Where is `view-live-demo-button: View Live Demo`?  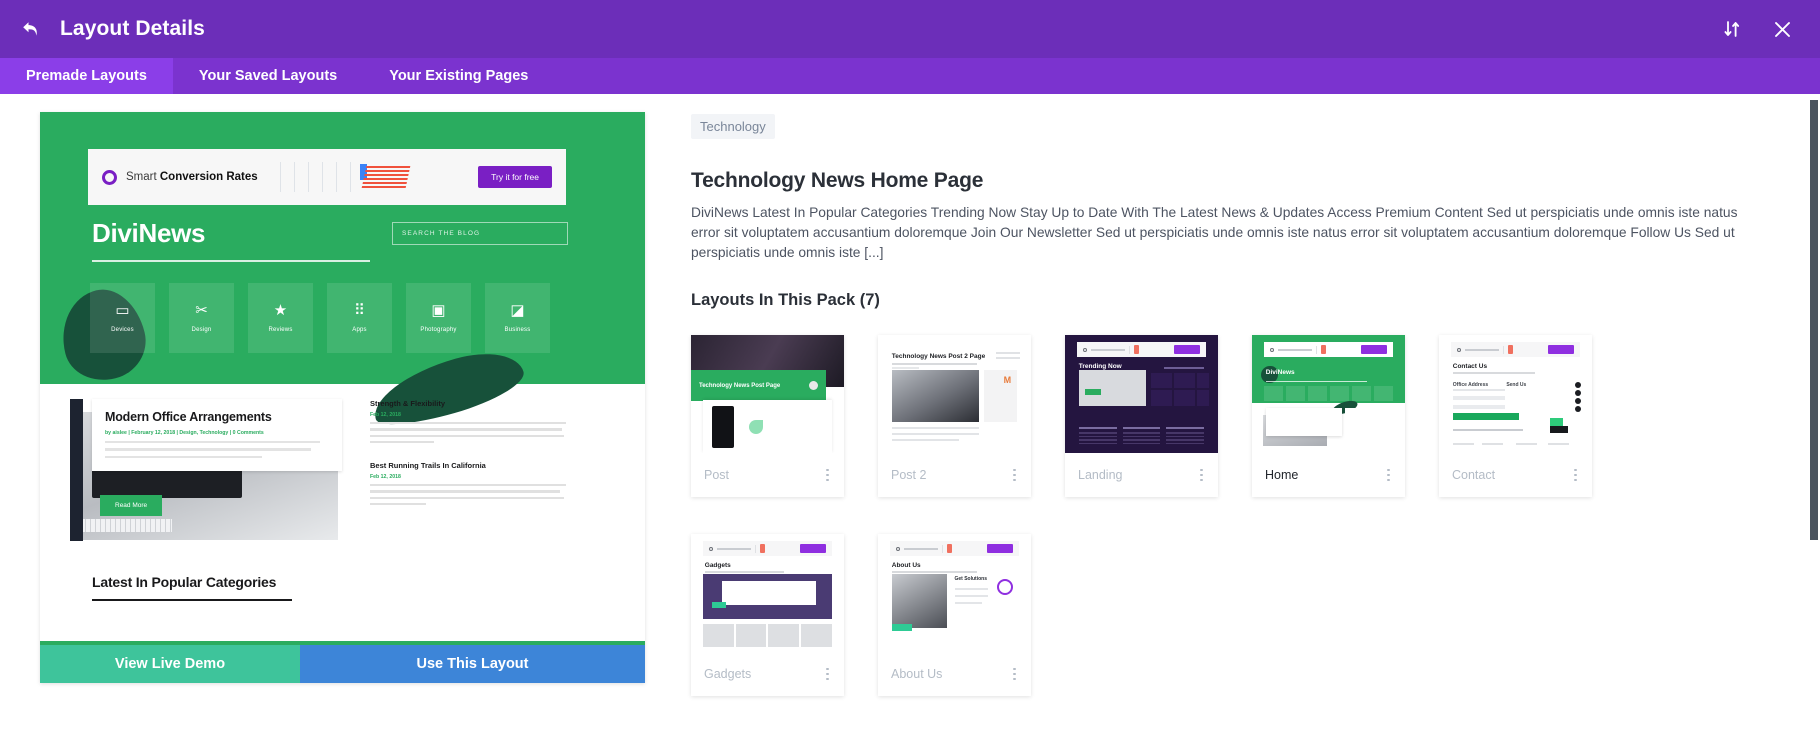 view-live-demo-button: View Live Demo is located at coordinates (170, 664).